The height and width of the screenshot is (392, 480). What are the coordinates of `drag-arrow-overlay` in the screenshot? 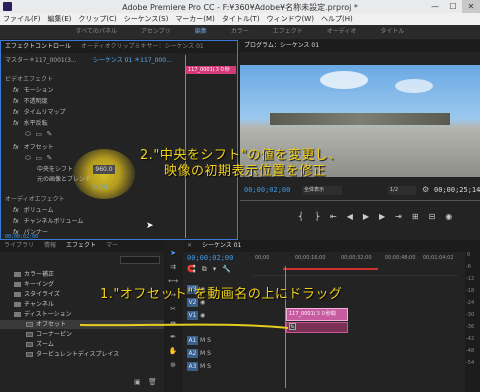 It's located at (184, 326).